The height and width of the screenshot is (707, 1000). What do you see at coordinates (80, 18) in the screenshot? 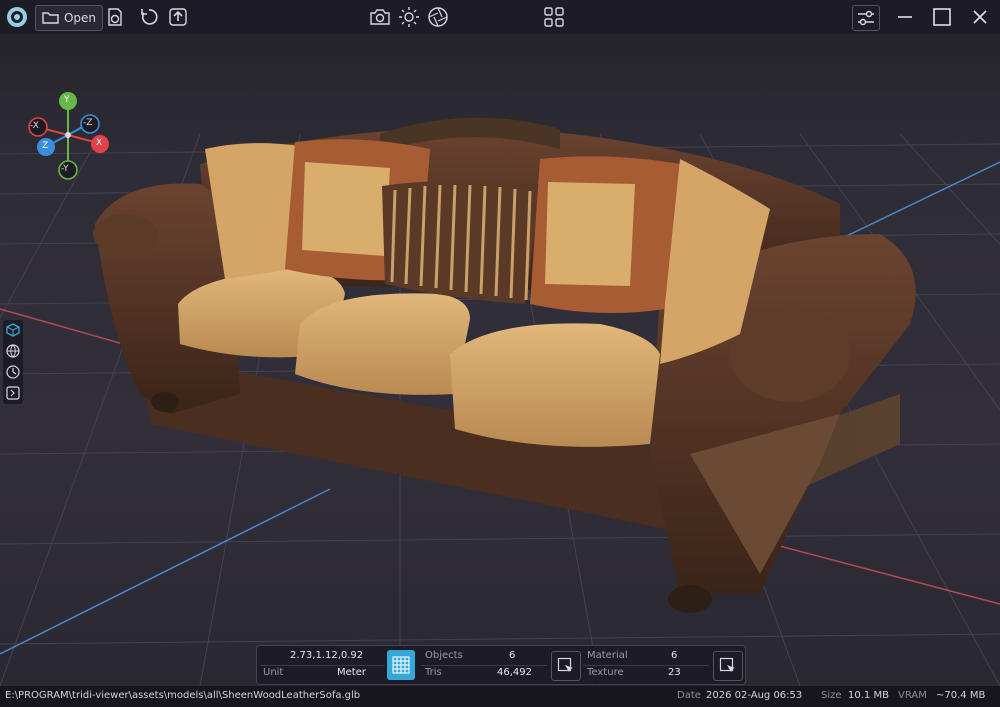
I see `open-label: Open` at bounding box center [80, 18].